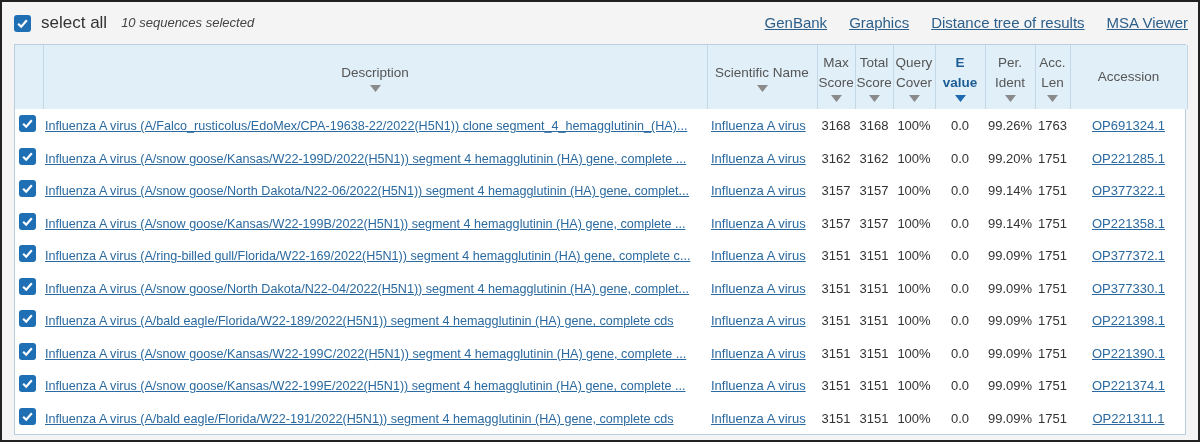  Describe the element at coordinates (359, 418) in the screenshot. I see `description-link: Influenza A virus (A/bald eagle/Florida/W22-191/2022(H5N1)) segment 4 hemagglutinin (HA) gene, complete cds` at that location.